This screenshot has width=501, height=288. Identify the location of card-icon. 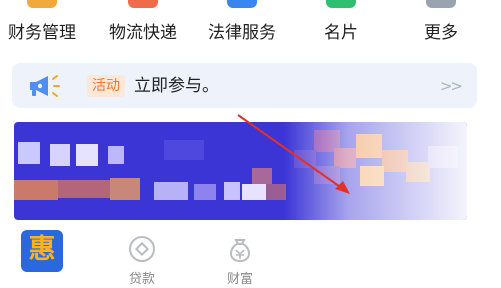
(341, 4).